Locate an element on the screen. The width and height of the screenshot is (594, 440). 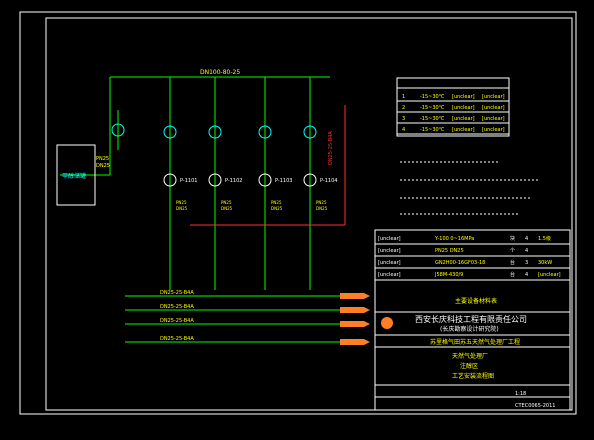
equipment-note: 30kW is located at coordinates (545, 263).